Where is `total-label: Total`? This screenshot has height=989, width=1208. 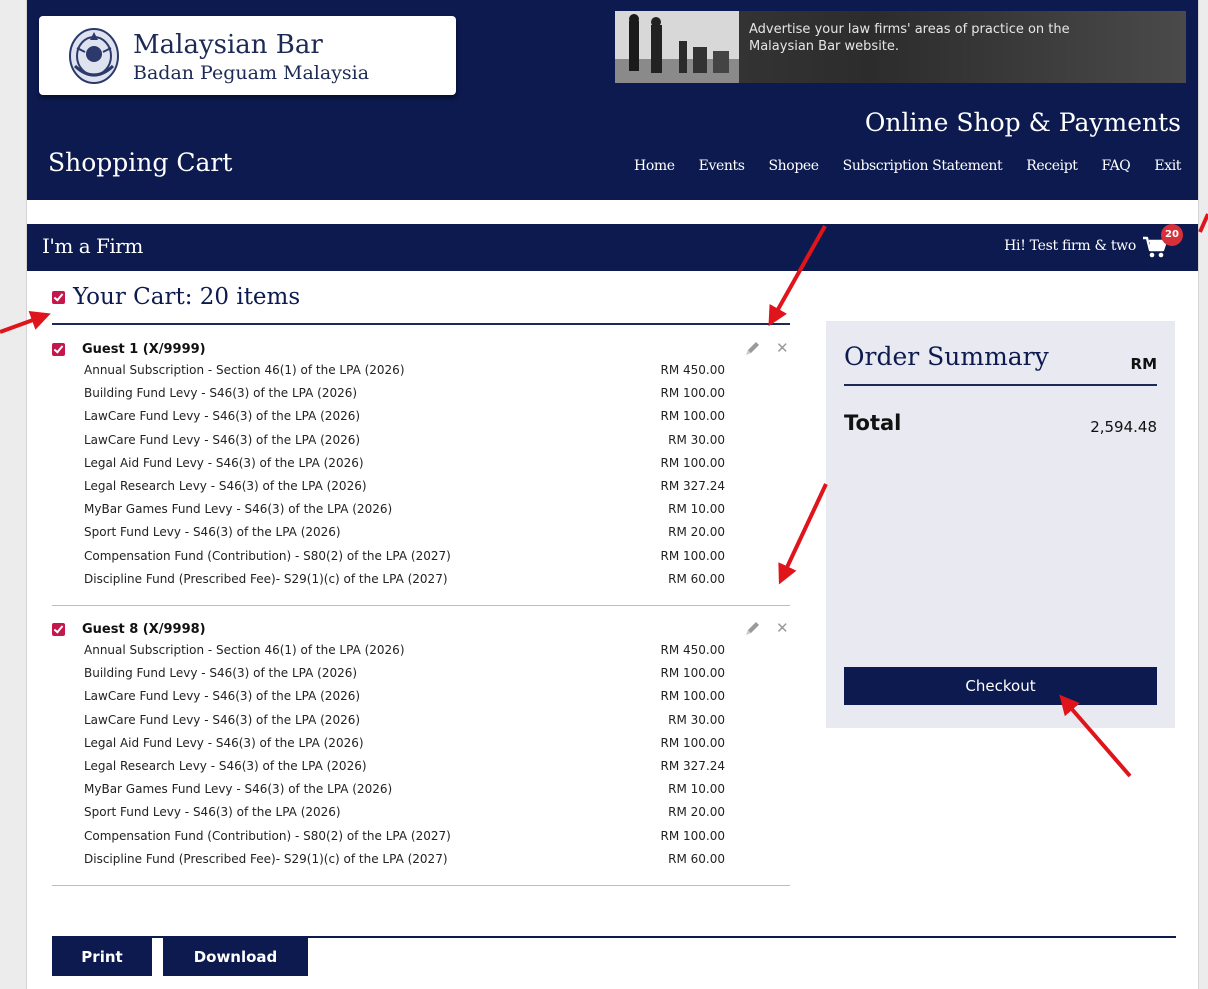 total-label: Total is located at coordinates (873, 423).